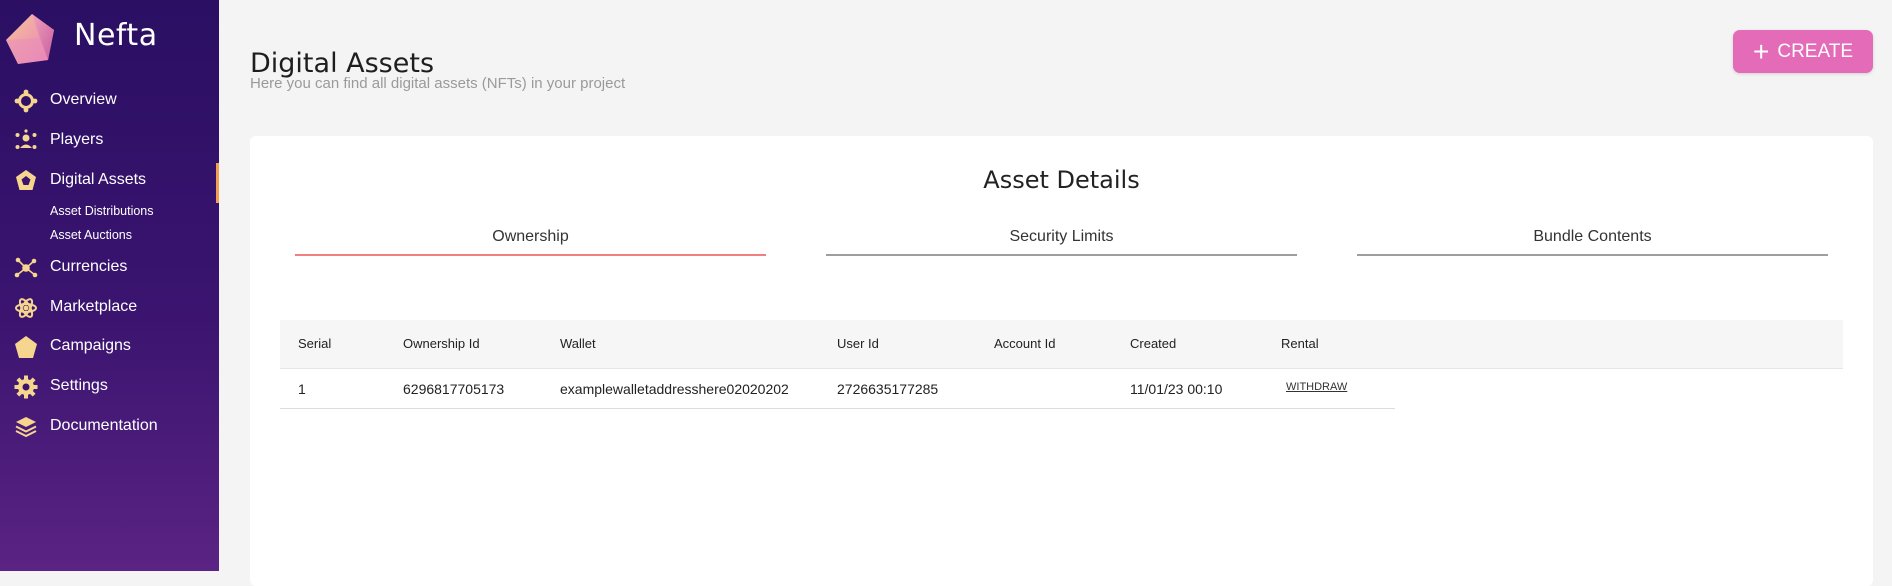  I want to click on tab-label: Security Limits, so click(1061, 236).